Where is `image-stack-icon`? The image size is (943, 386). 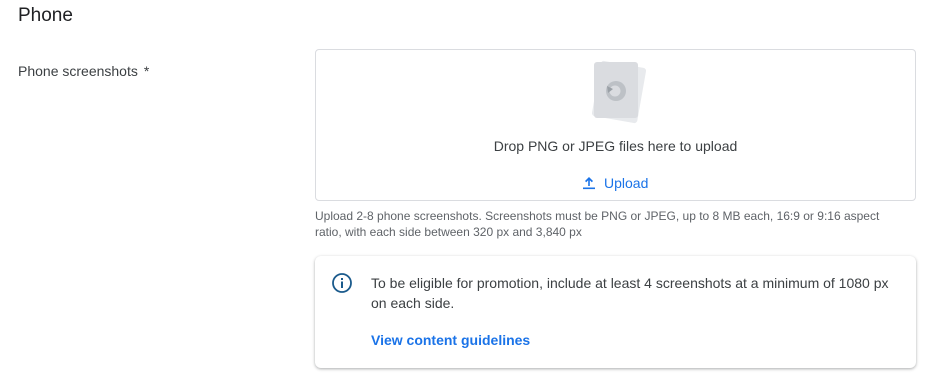 image-stack-icon is located at coordinates (617, 91).